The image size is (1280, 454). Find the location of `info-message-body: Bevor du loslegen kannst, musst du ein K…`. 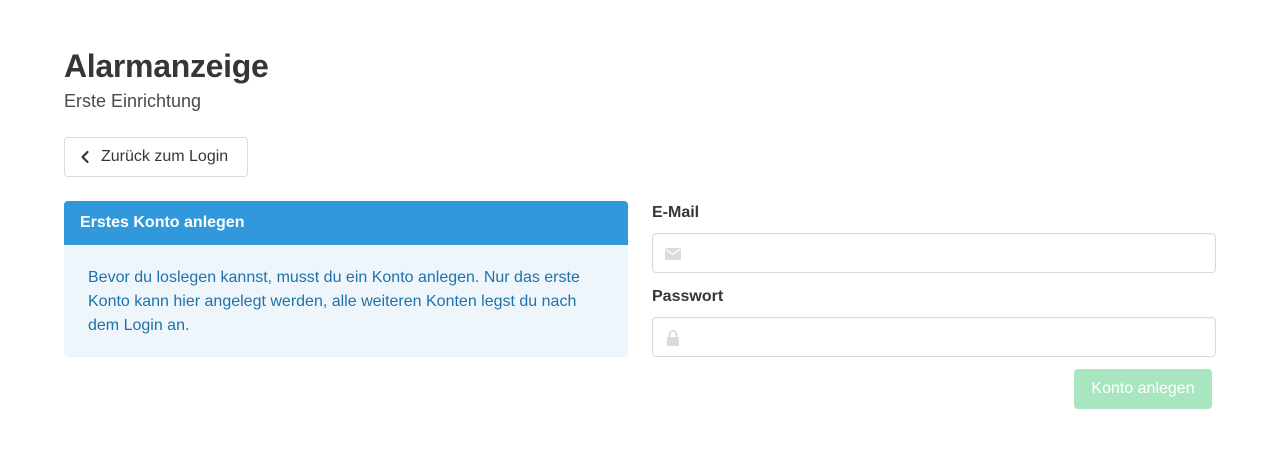

info-message-body: Bevor du loslegen kannst, musst du ein K… is located at coordinates (334, 301).